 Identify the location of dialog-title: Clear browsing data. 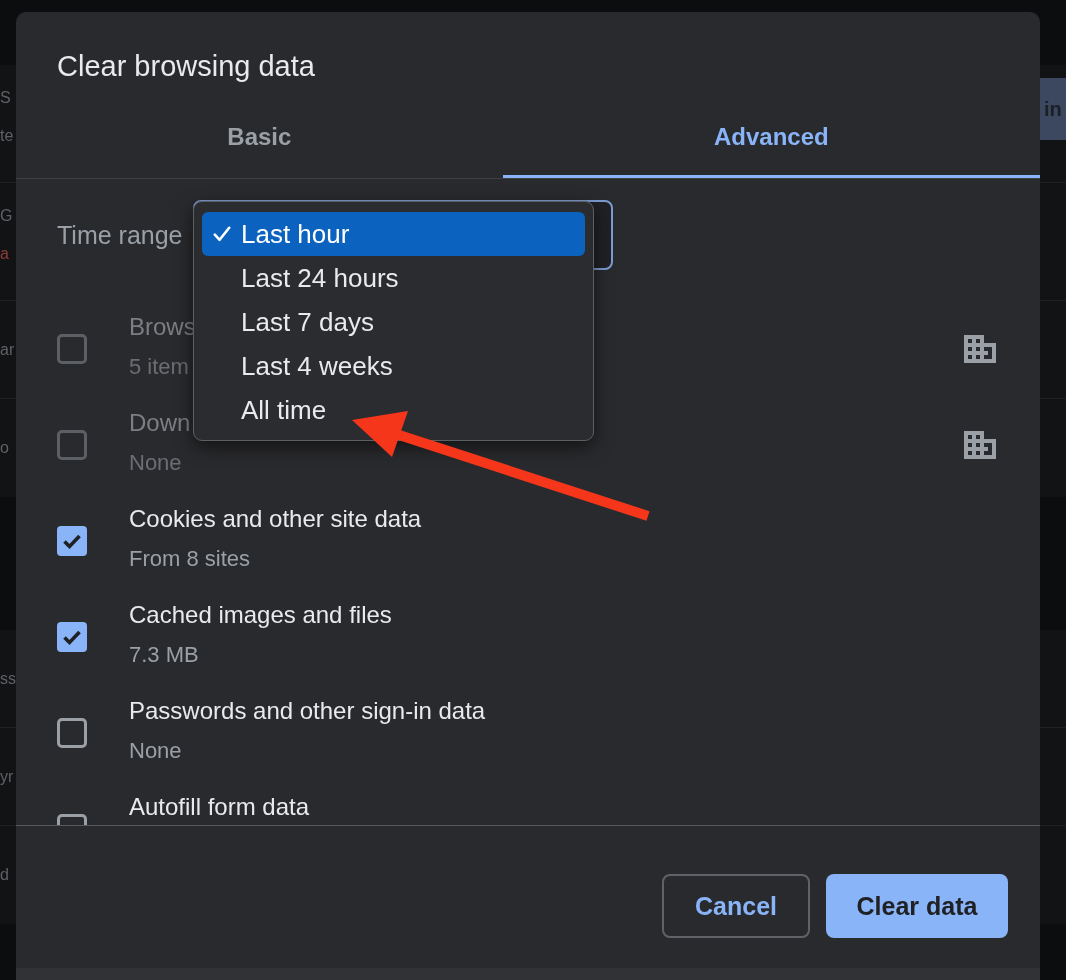
(186, 66).